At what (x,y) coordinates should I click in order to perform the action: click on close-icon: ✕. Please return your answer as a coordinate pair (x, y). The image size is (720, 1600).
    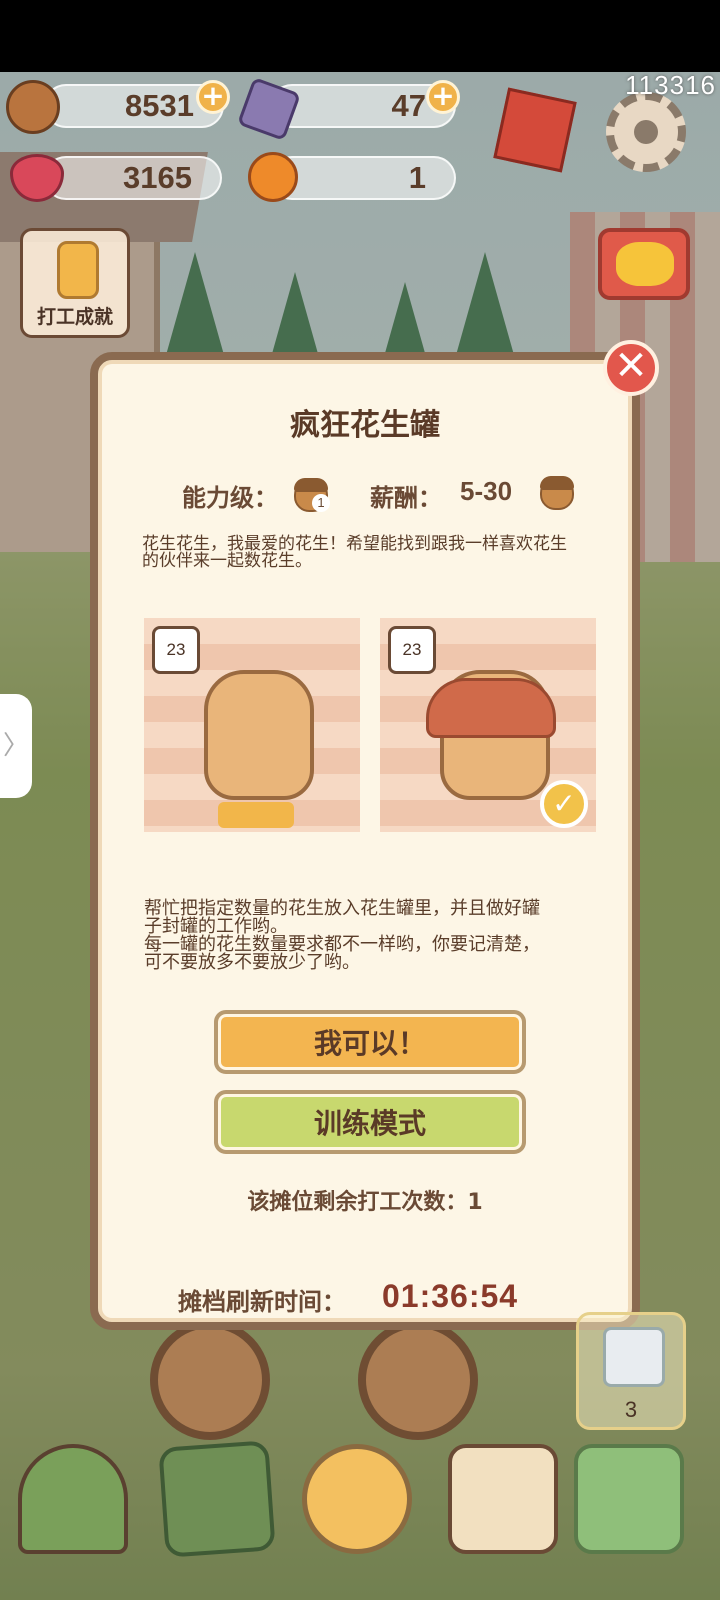
    Looking at the image, I should click on (631, 366).